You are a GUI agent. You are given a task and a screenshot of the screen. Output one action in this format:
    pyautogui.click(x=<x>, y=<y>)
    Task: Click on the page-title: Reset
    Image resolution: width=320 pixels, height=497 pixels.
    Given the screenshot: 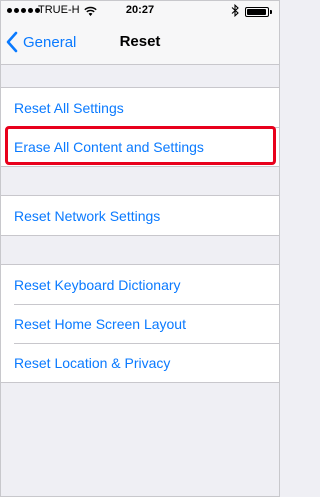 What is the action you would take?
    pyautogui.click(x=140, y=41)
    